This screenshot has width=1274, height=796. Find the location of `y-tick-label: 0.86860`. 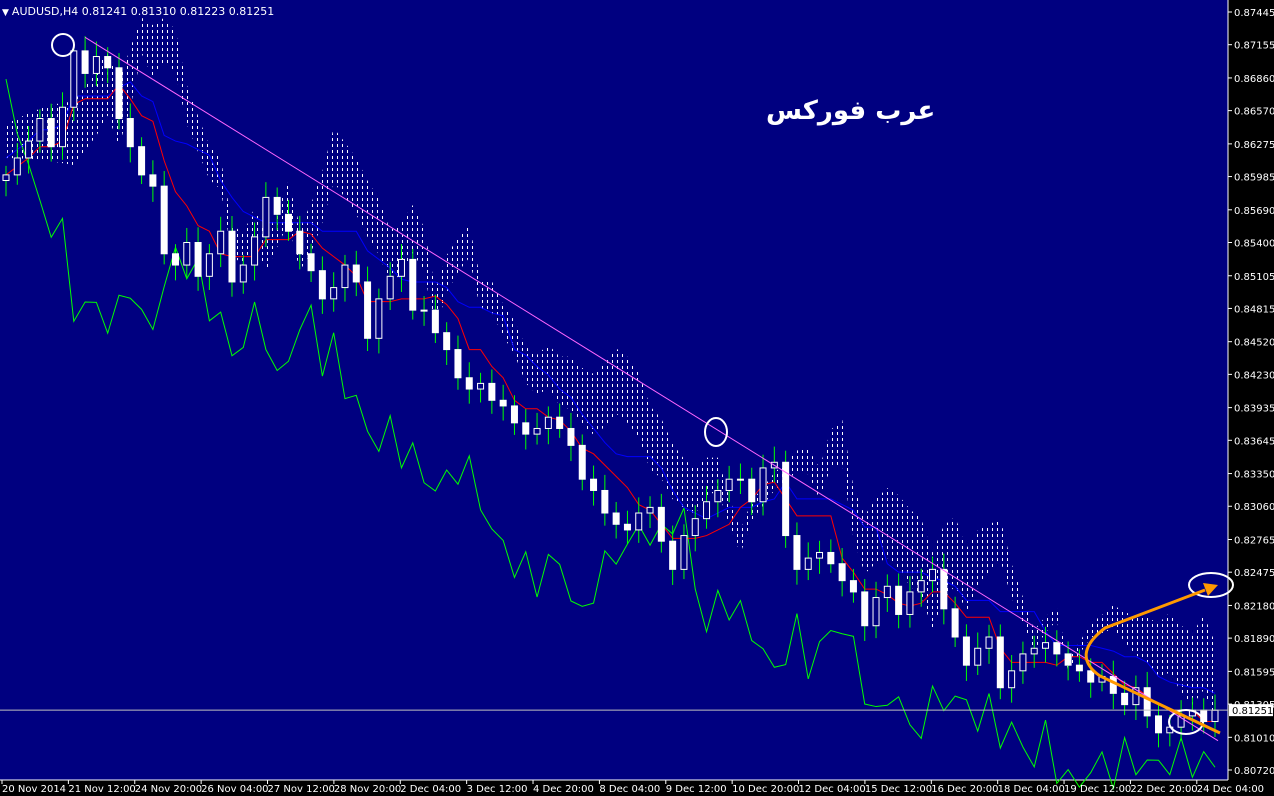

y-tick-label: 0.86860 is located at coordinates (1254, 79).